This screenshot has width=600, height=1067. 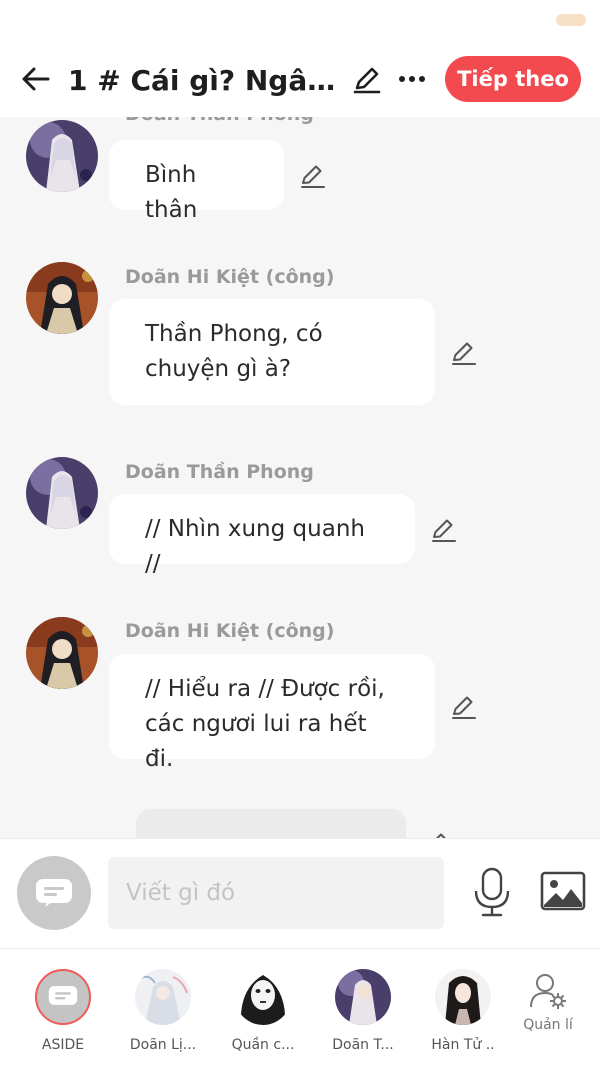 I want to click on aside-toggle-button, so click(x=54, y=893).